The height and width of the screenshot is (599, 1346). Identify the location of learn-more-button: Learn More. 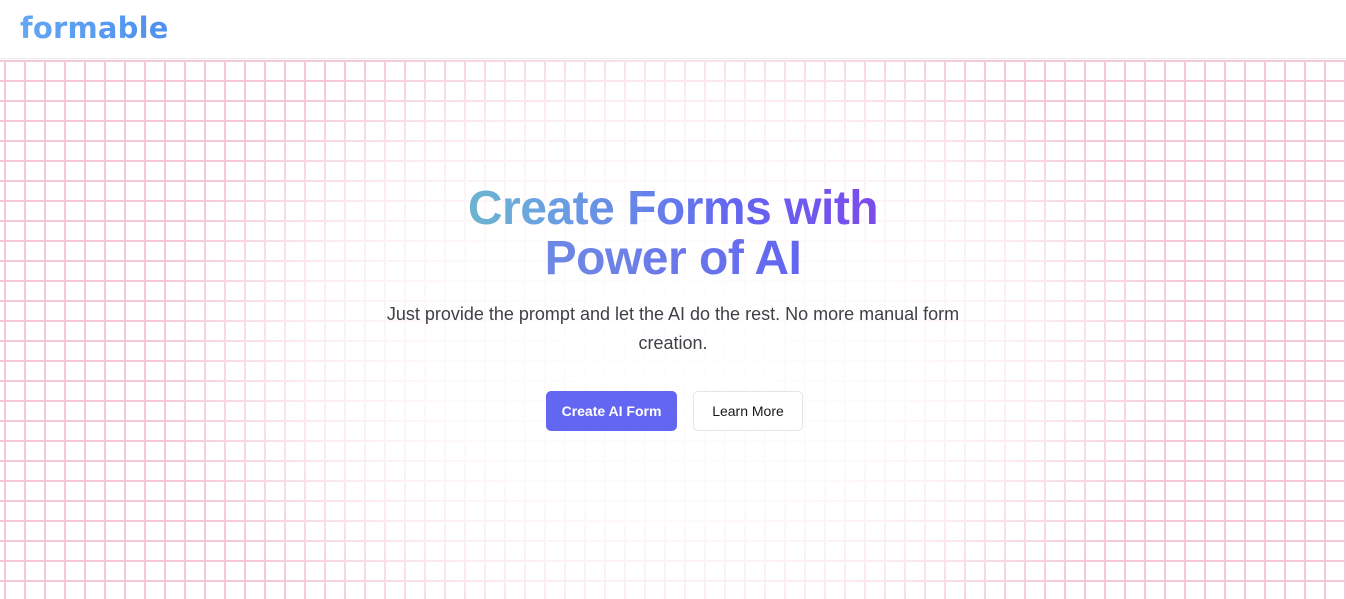
(748, 411).